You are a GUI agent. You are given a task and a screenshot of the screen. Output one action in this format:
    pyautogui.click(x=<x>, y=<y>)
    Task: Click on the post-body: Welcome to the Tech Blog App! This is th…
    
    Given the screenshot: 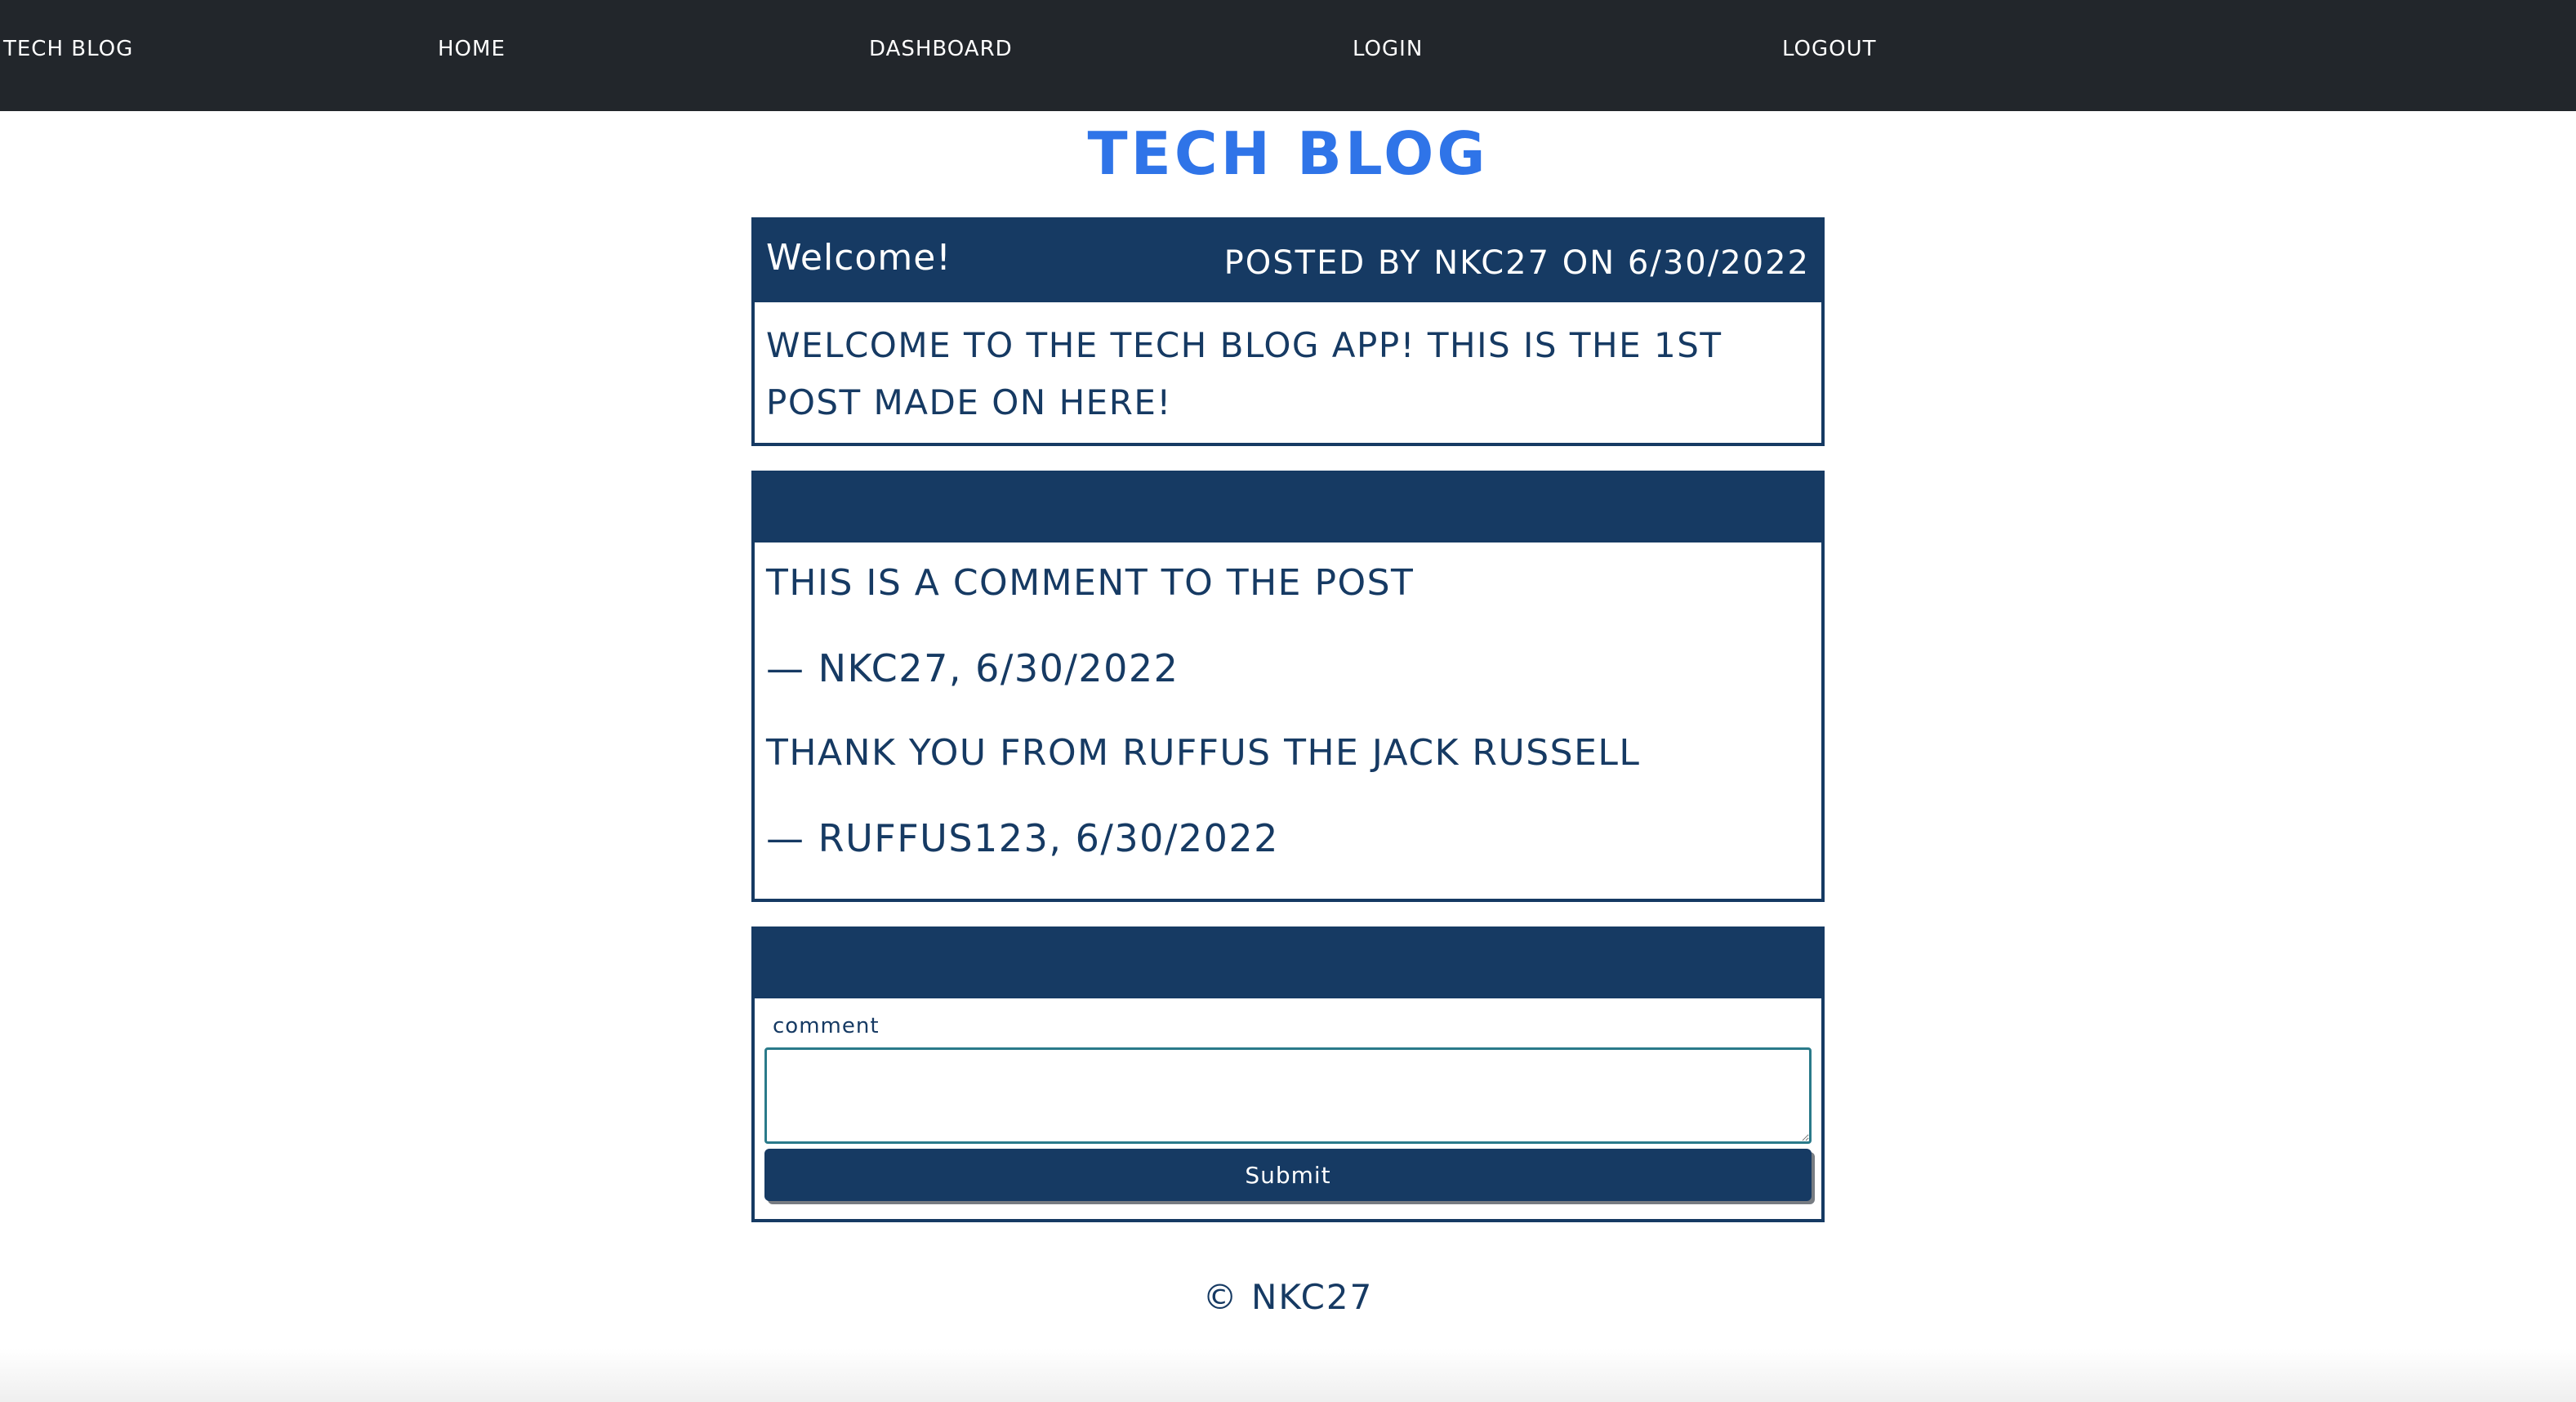 What is the action you would take?
    pyautogui.click(x=1244, y=373)
    